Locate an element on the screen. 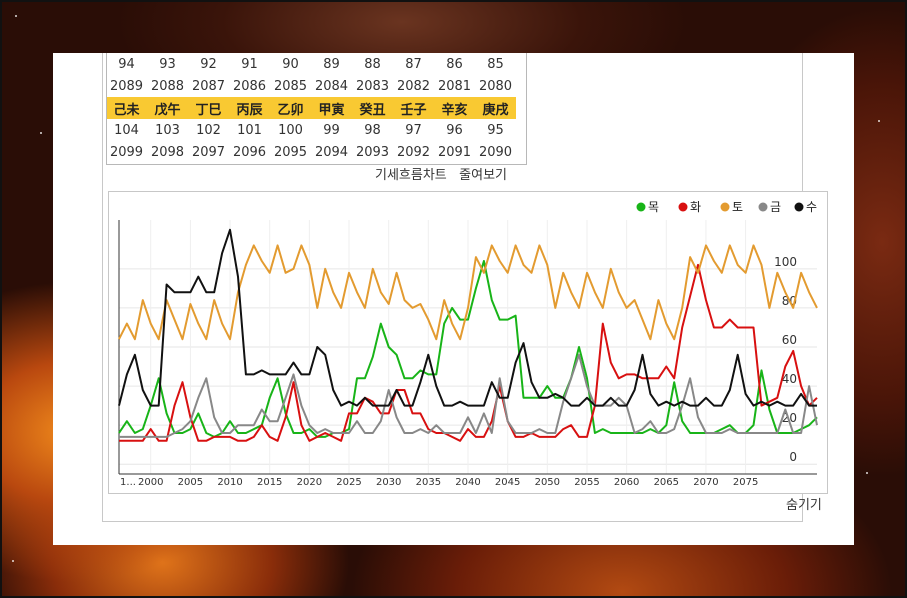 The height and width of the screenshot is (598, 907). year-table-cell: 2087 is located at coordinates (208, 86).